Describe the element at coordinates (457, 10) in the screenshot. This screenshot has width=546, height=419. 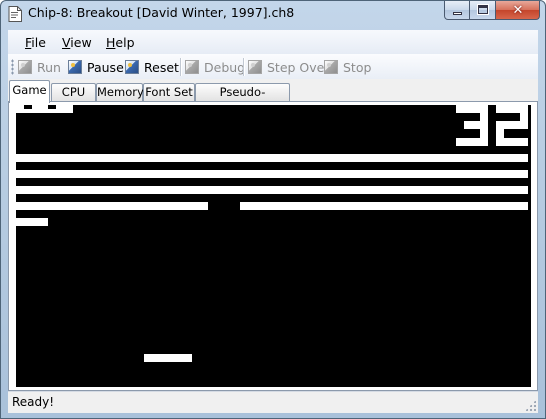
I see `minimize-button` at that location.